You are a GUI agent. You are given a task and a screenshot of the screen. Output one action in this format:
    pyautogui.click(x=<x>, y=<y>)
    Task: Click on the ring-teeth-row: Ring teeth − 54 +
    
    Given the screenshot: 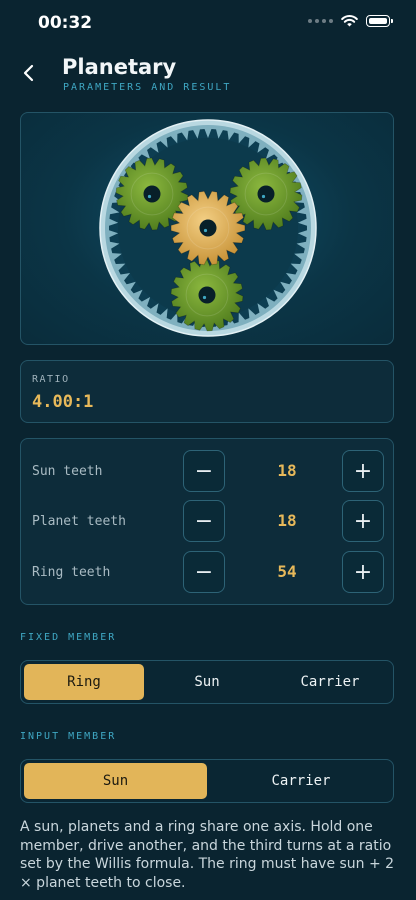 What is the action you would take?
    pyautogui.click(x=208, y=573)
    